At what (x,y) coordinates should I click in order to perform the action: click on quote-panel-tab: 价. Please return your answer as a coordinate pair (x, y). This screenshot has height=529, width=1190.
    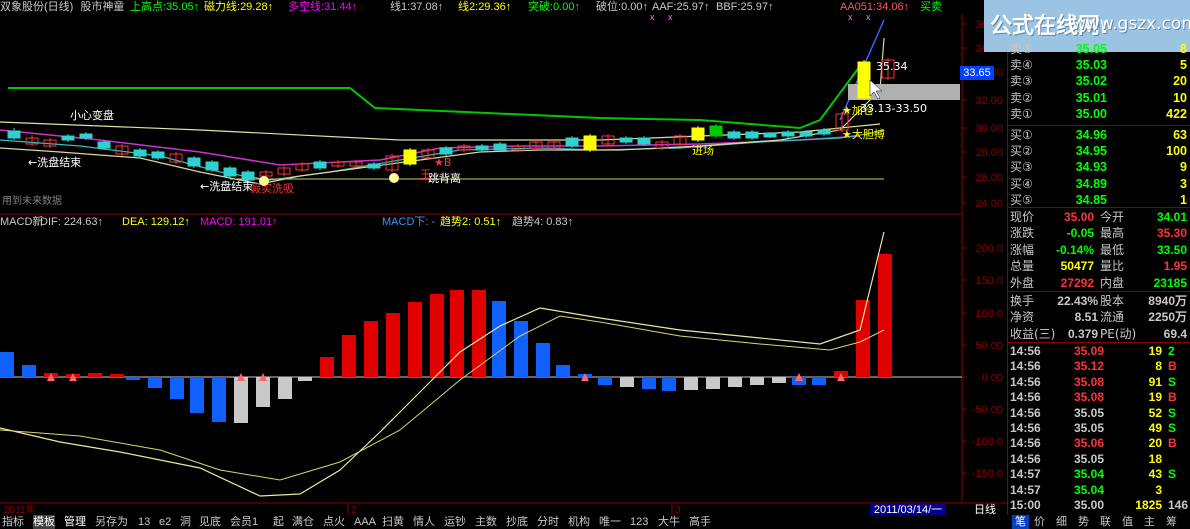
    Looking at the image, I should click on (1039, 522).